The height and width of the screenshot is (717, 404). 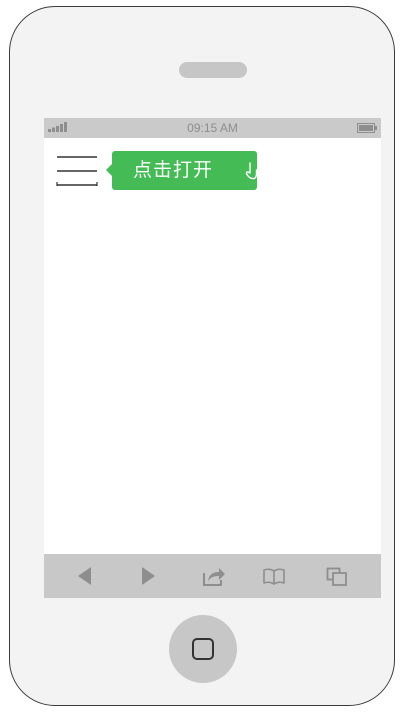 I want to click on home-square-icon, so click(x=203, y=649).